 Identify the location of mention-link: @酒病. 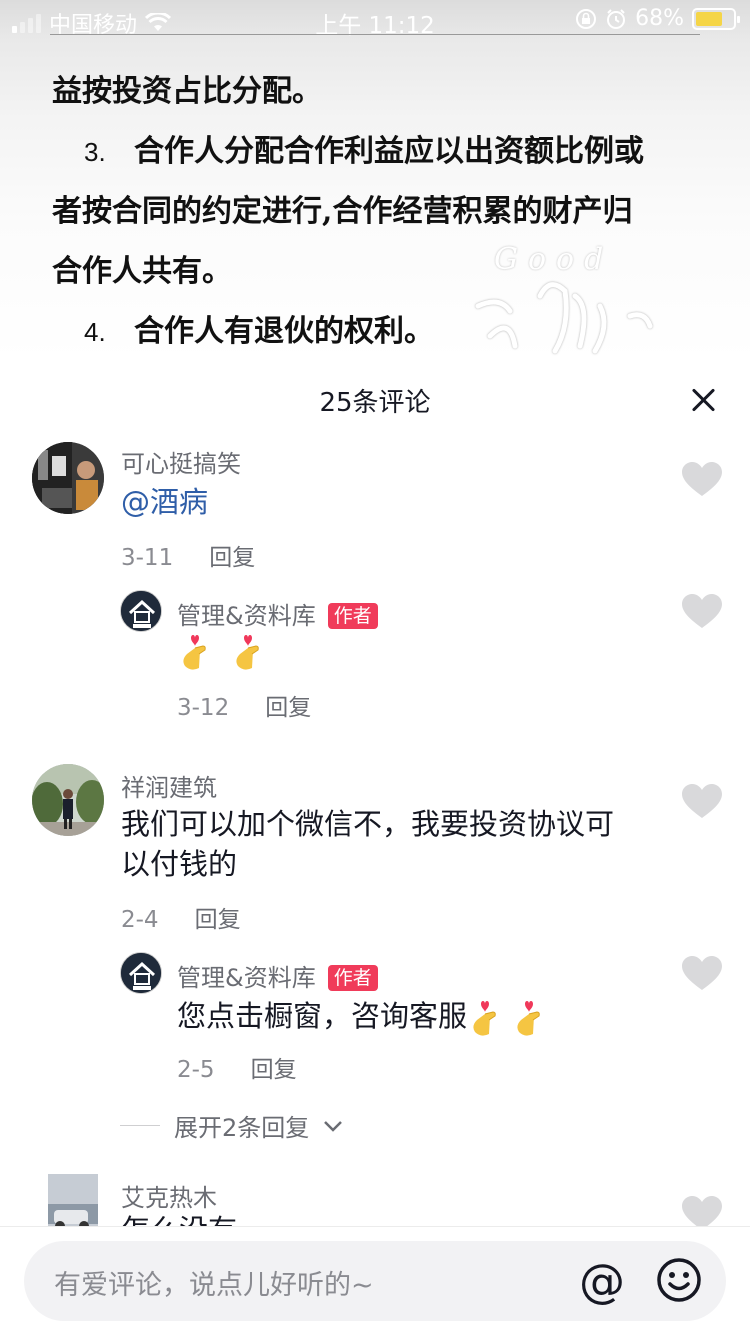
(164, 502).